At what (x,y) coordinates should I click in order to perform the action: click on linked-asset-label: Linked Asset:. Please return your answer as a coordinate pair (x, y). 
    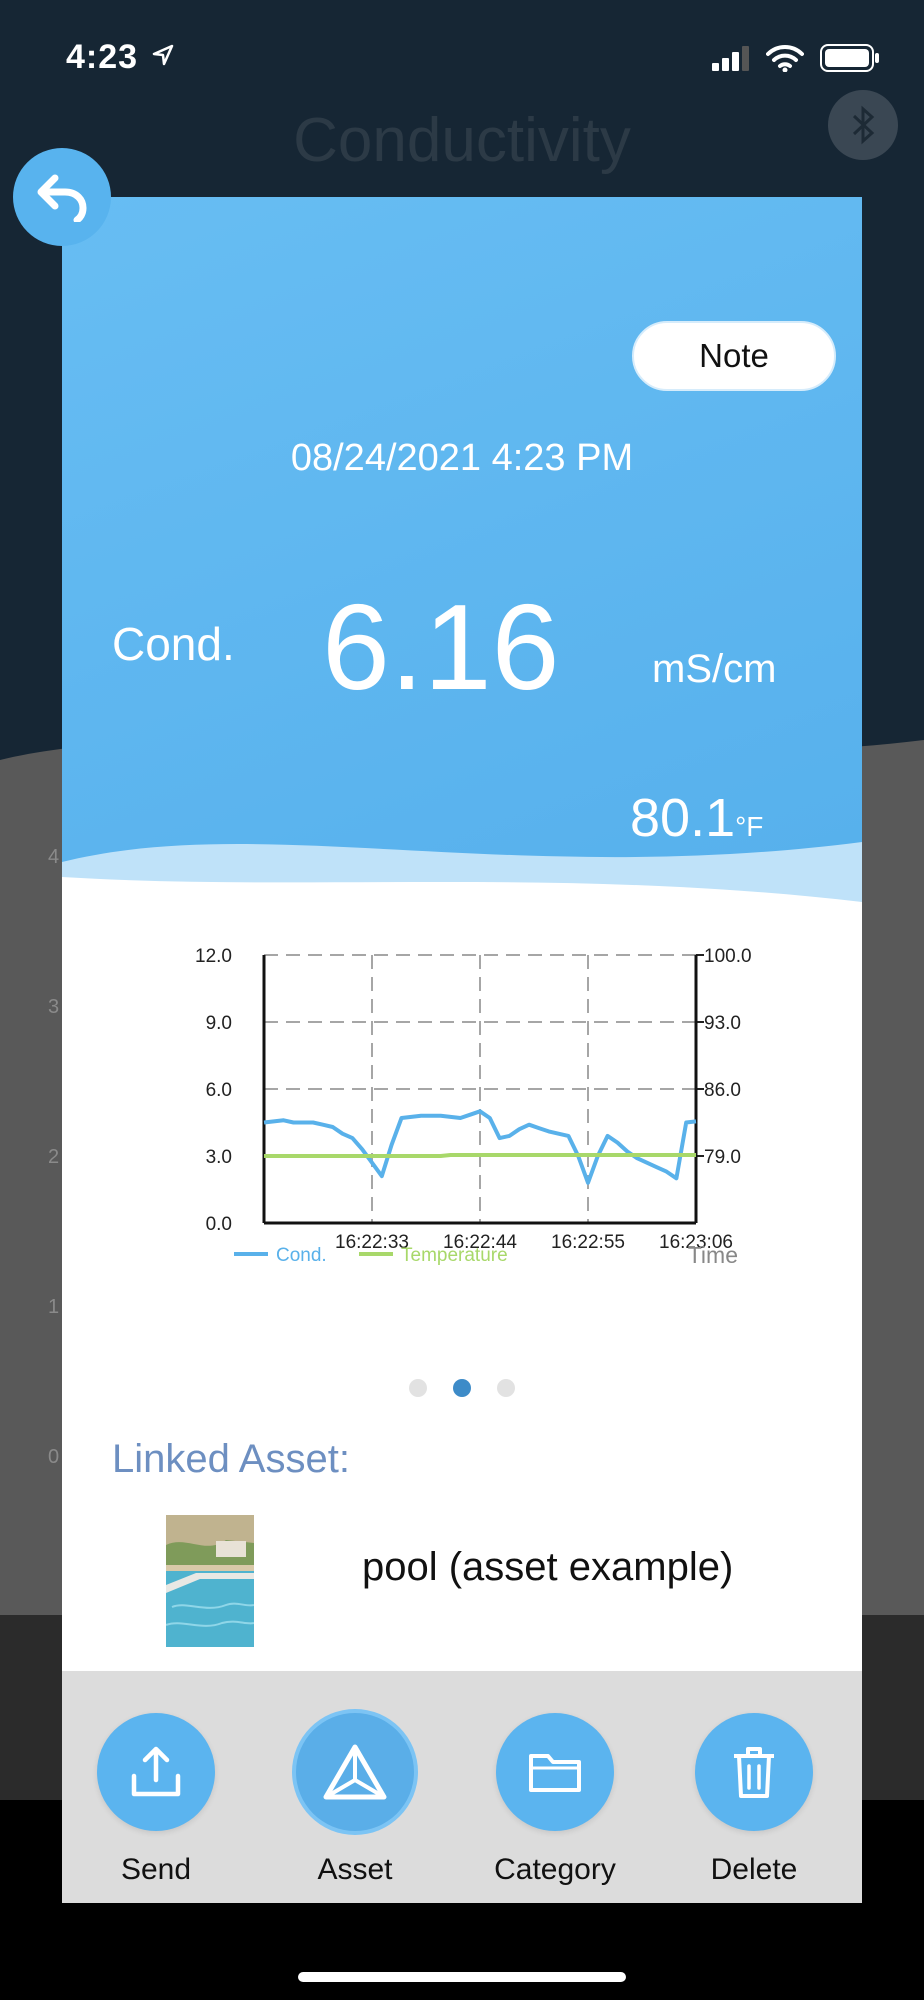
    Looking at the image, I should click on (231, 1459).